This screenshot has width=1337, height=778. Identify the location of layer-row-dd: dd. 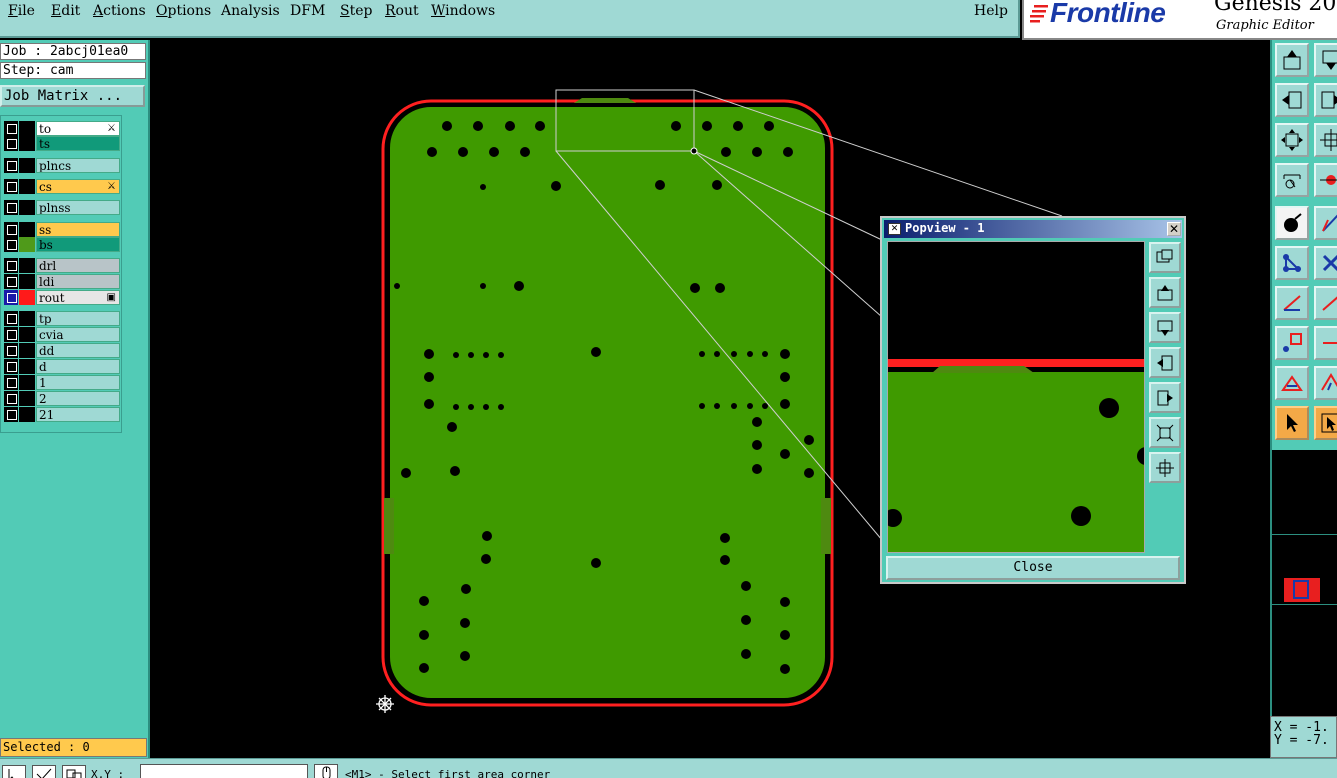
(61, 350).